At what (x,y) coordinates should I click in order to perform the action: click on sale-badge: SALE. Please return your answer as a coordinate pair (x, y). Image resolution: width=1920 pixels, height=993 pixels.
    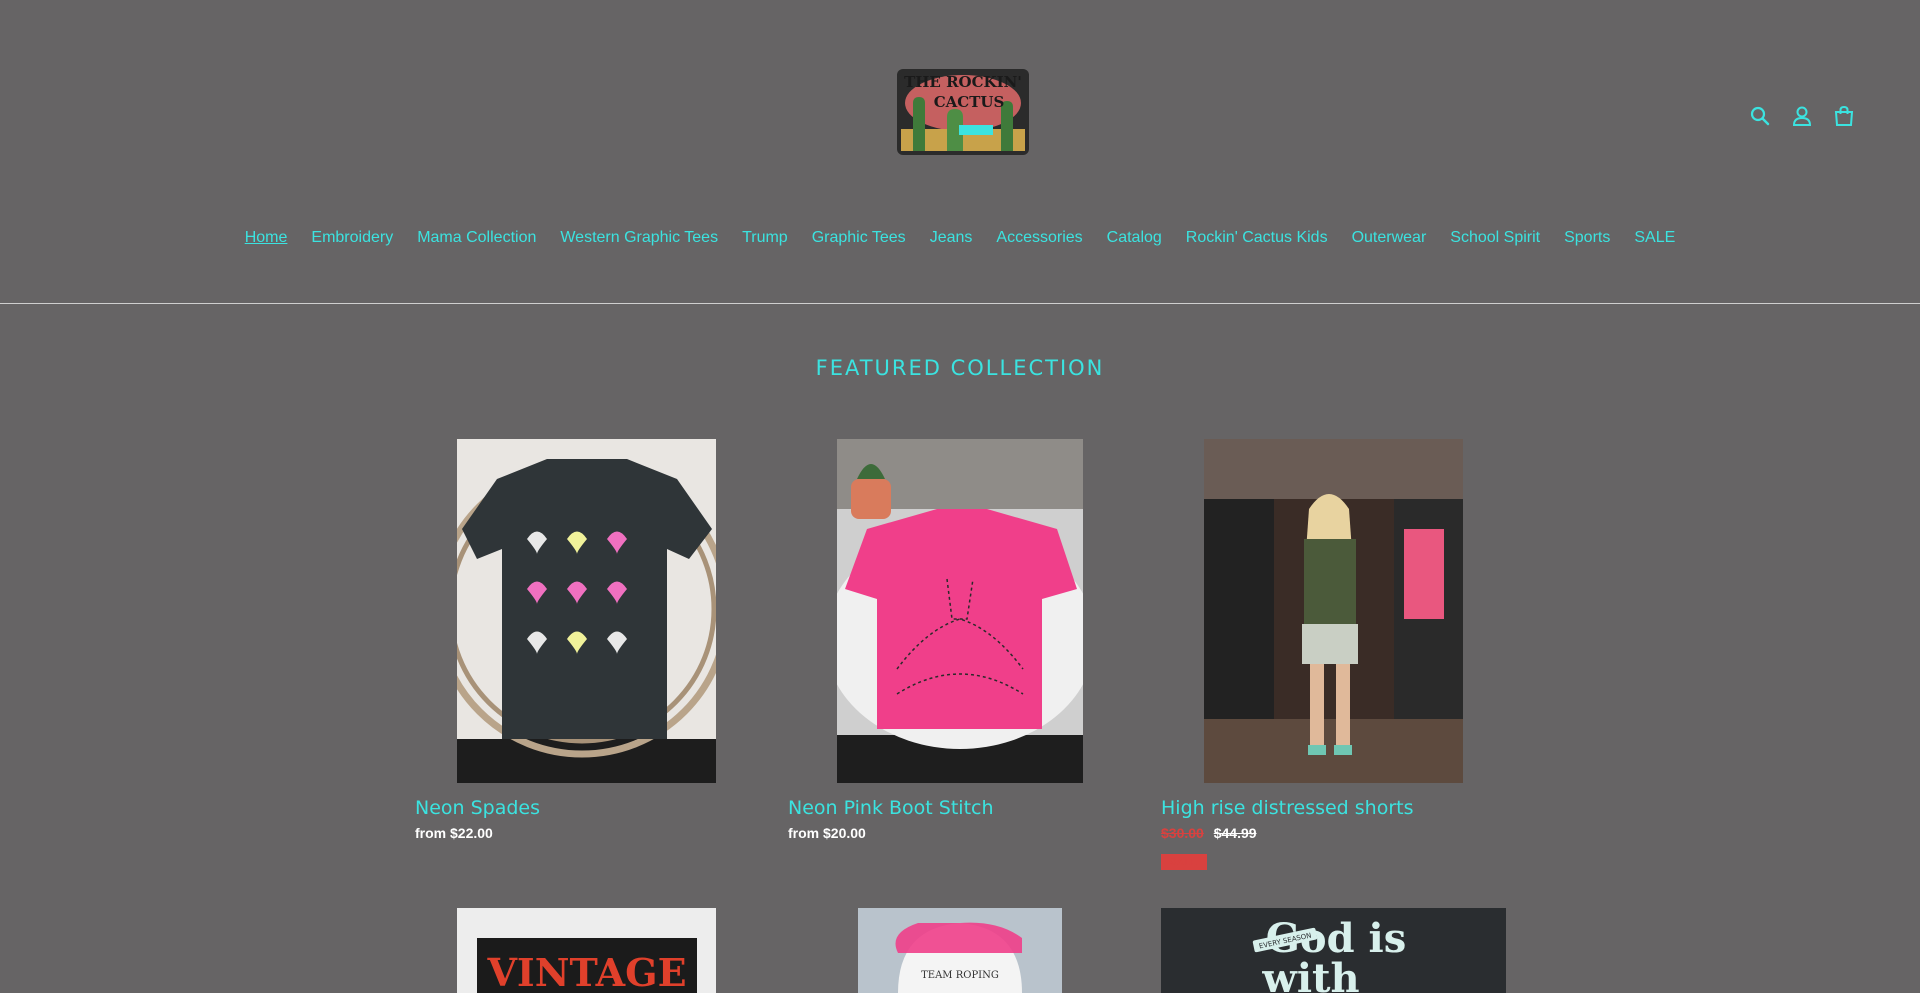
    Looking at the image, I should click on (1184, 862).